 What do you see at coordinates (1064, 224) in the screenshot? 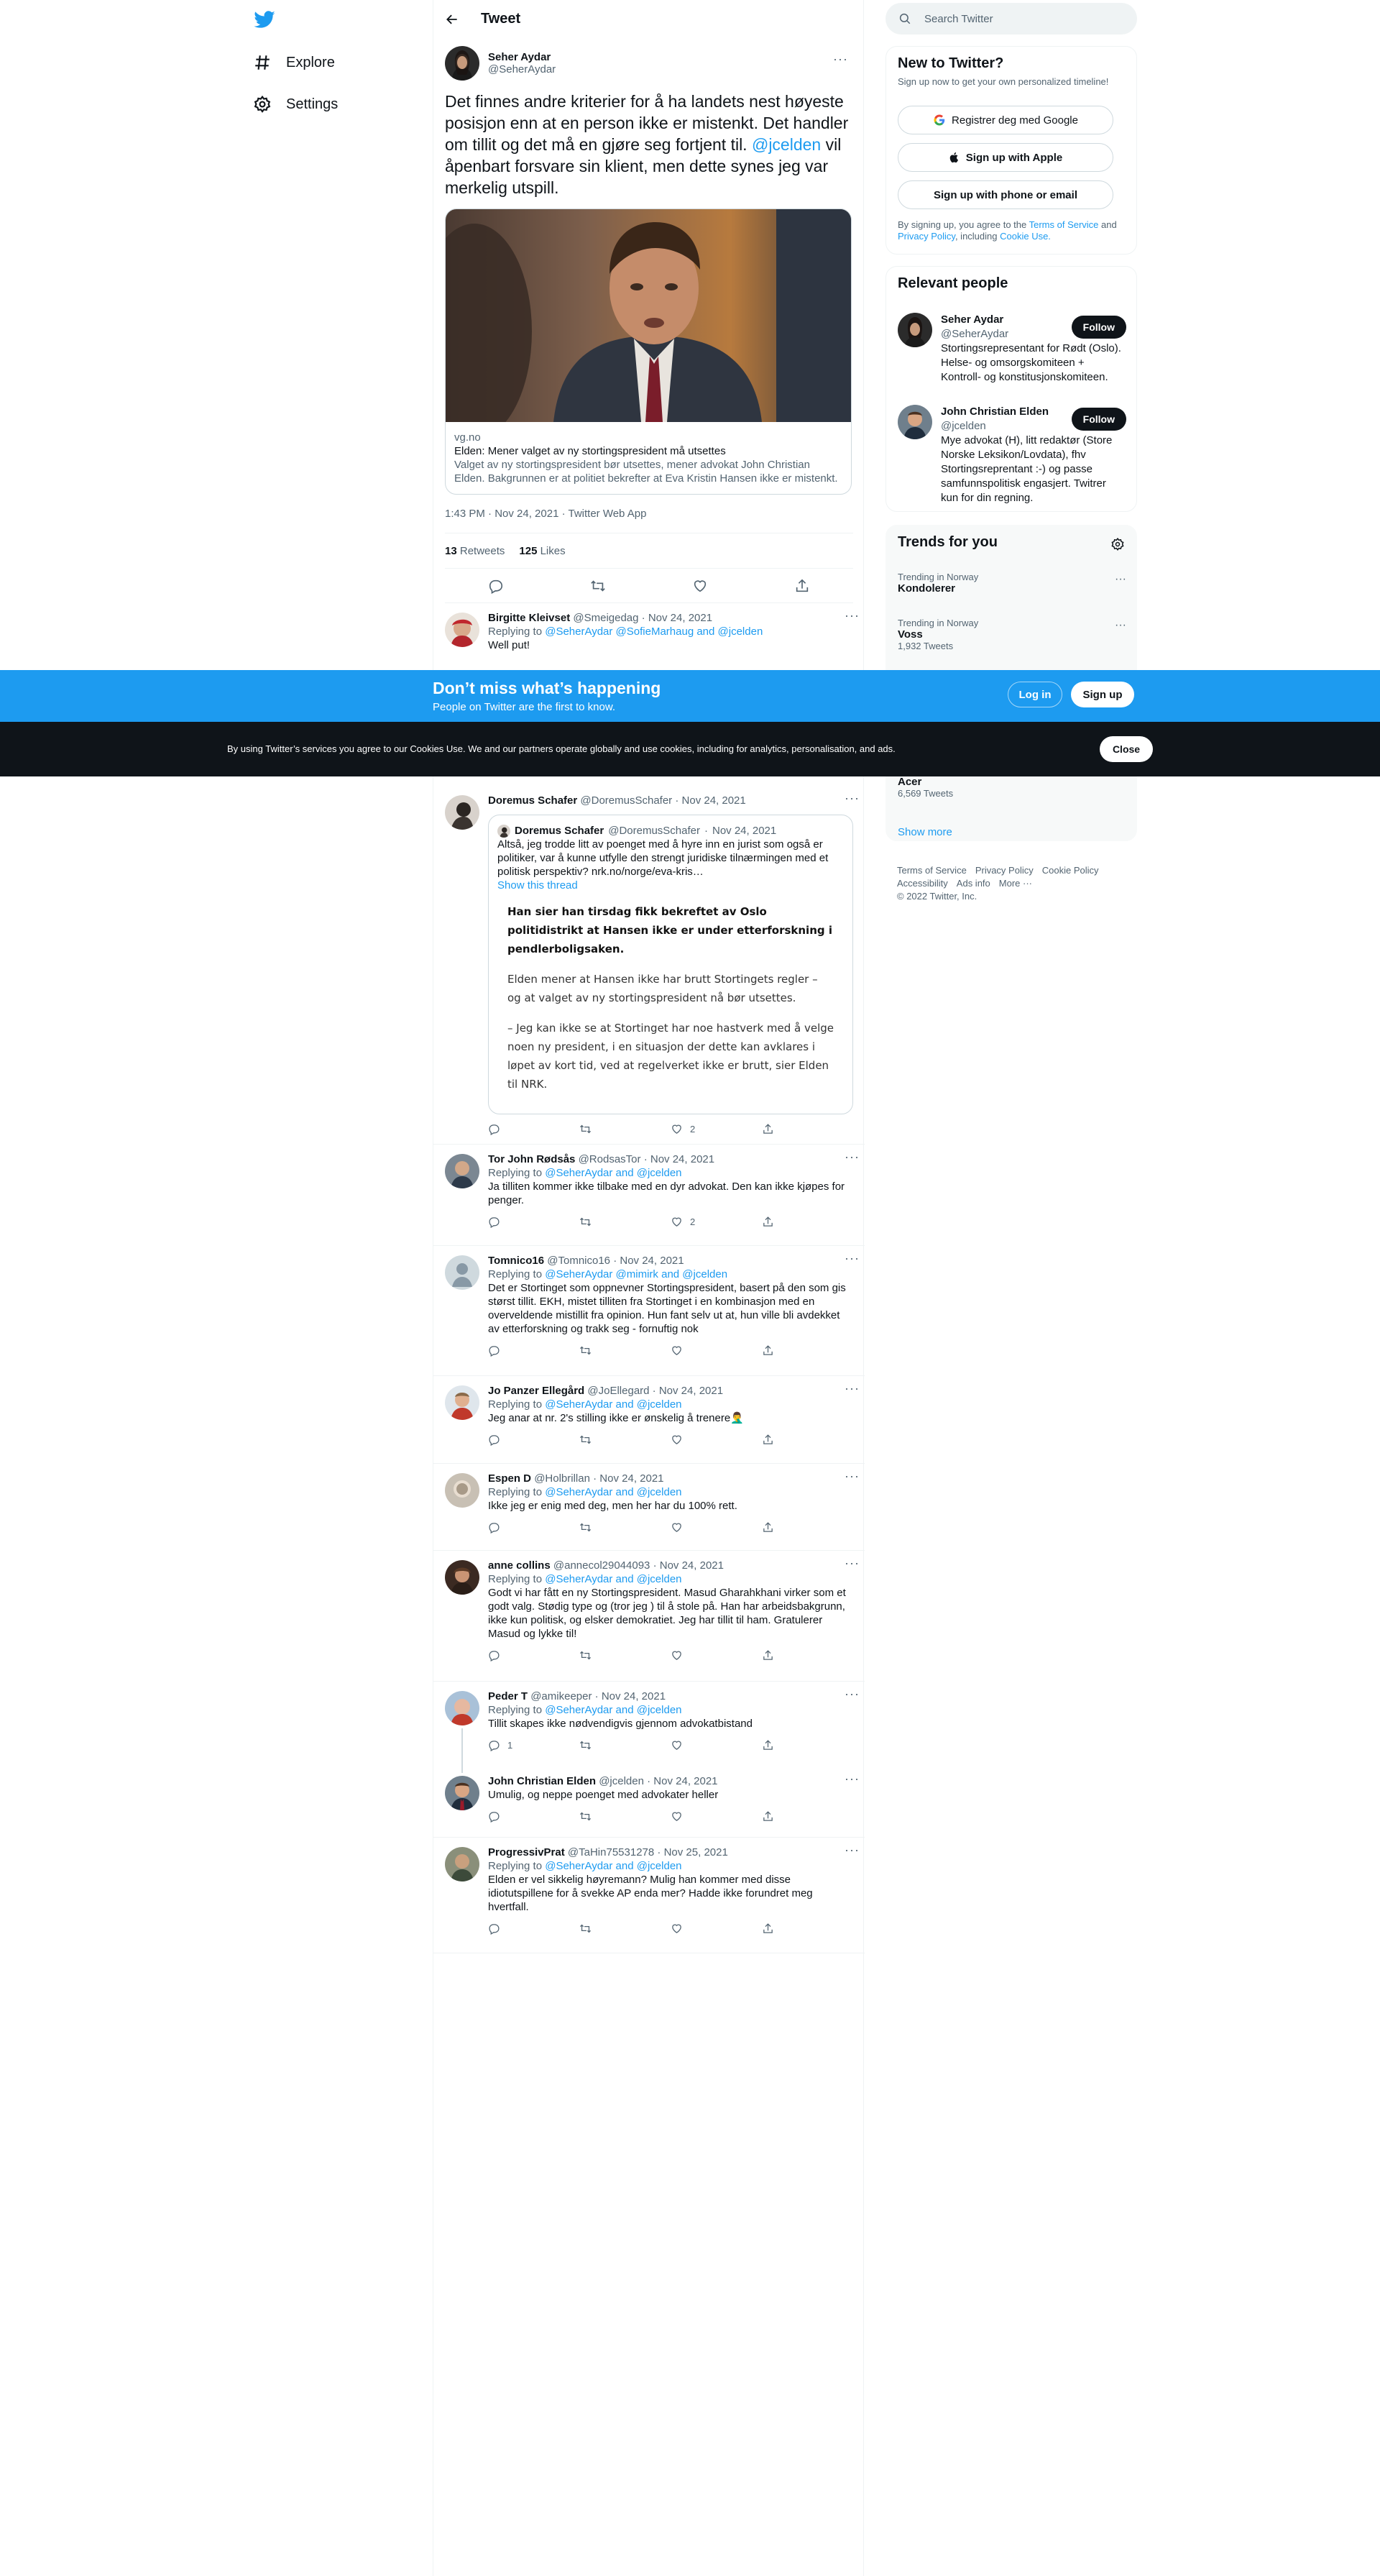
I see `terms-of-service-link: Terms of Service` at bounding box center [1064, 224].